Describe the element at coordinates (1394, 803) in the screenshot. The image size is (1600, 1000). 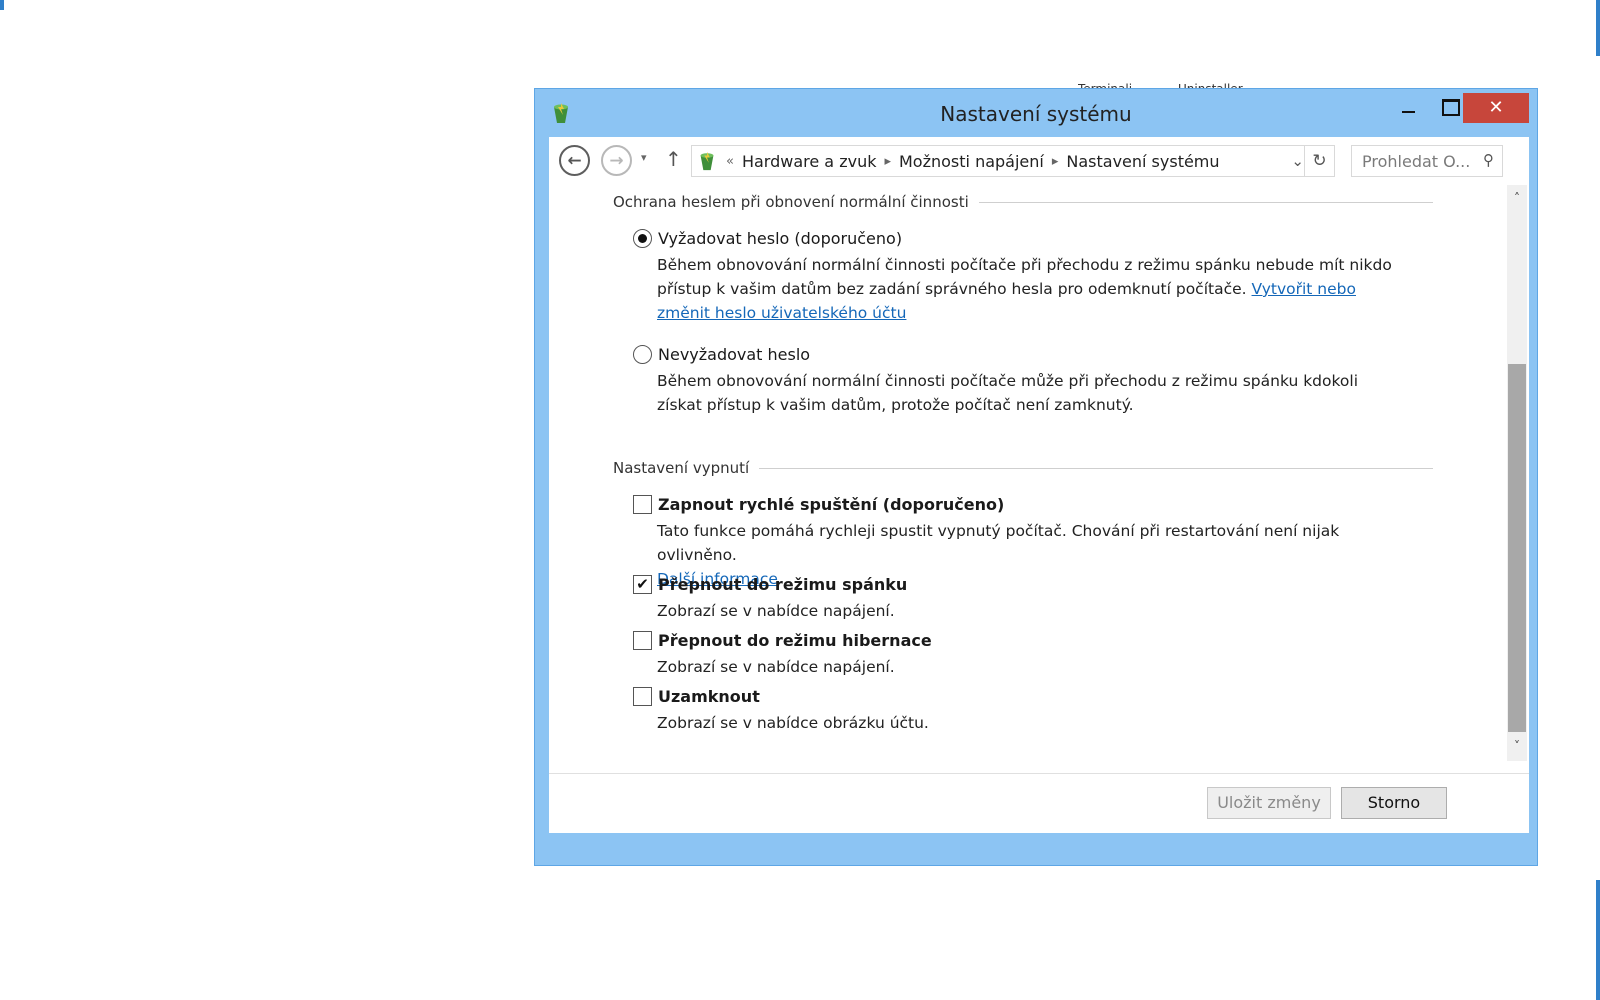
I see `cancel-button: Storno` at that location.